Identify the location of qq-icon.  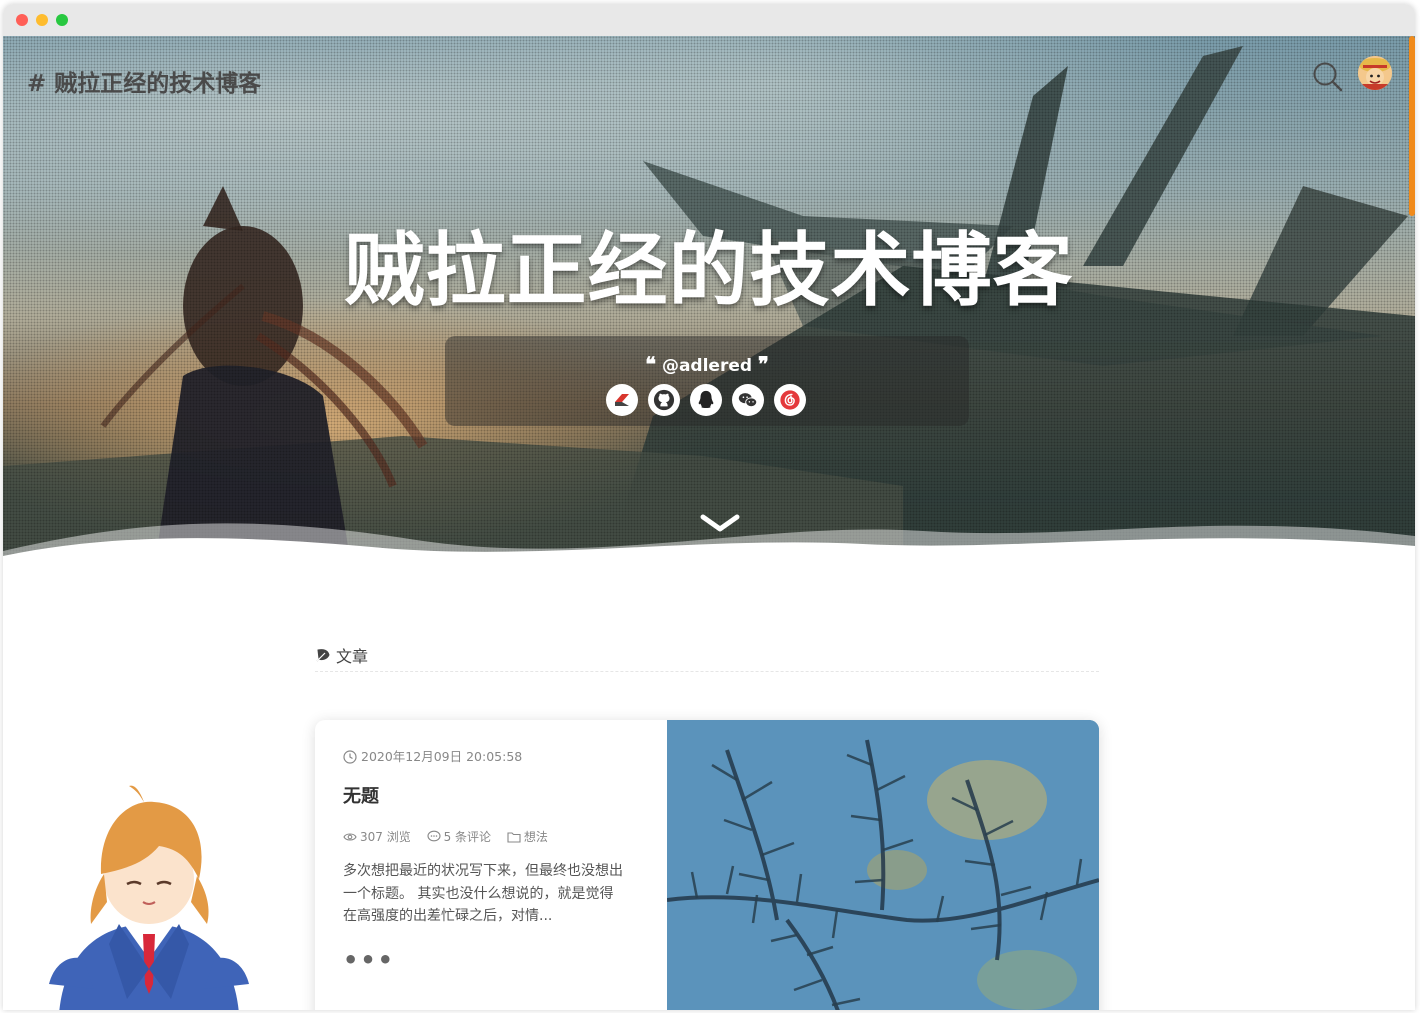
(706, 399).